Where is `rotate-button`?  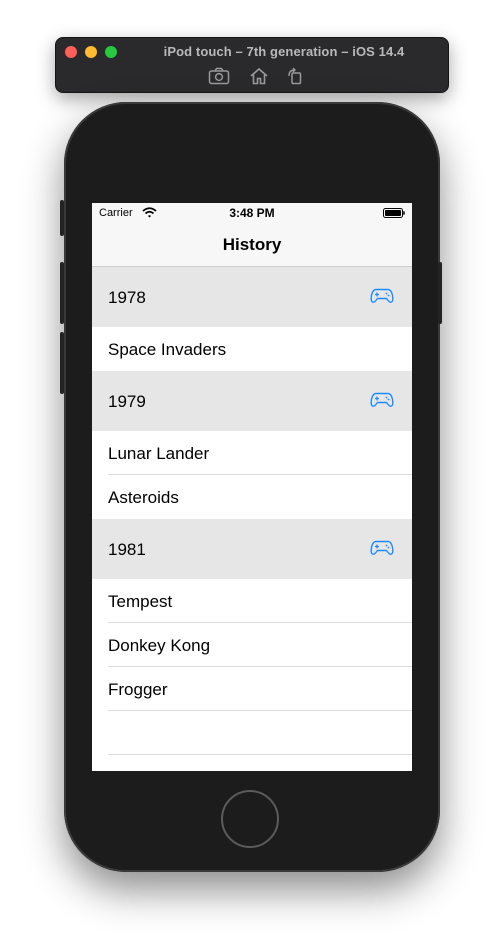 rotate-button is located at coordinates (295, 76).